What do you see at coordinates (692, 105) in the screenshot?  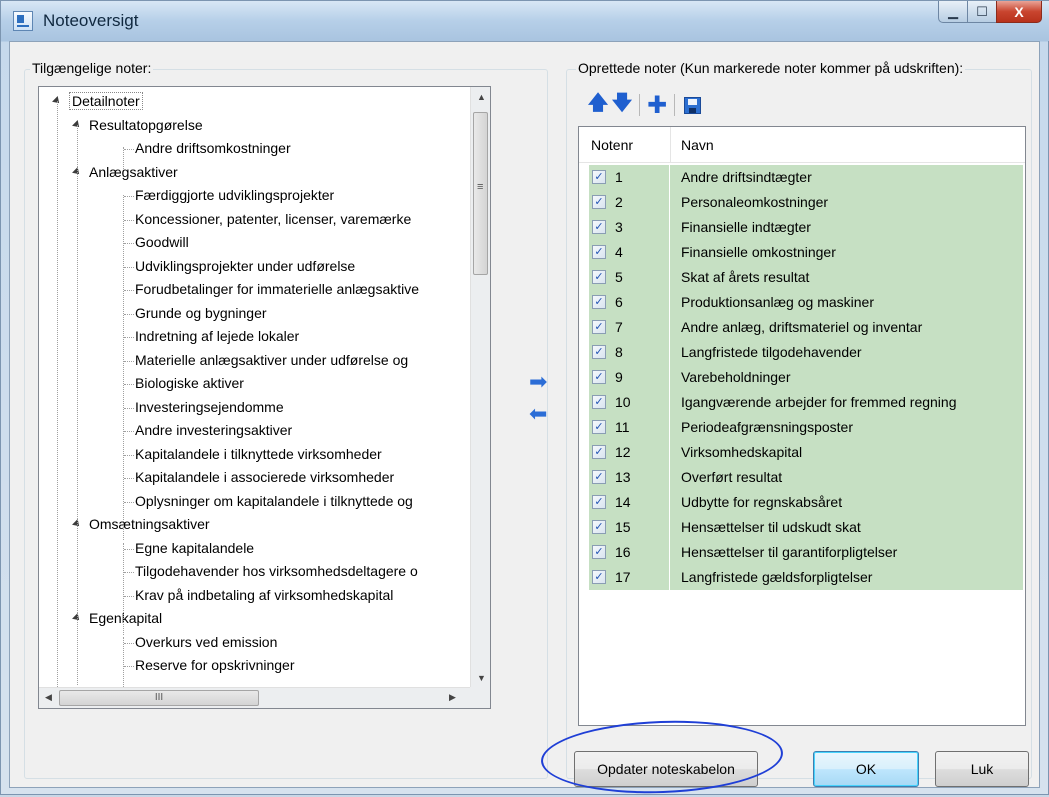 I see `save-icon-button` at bounding box center [692, 105].